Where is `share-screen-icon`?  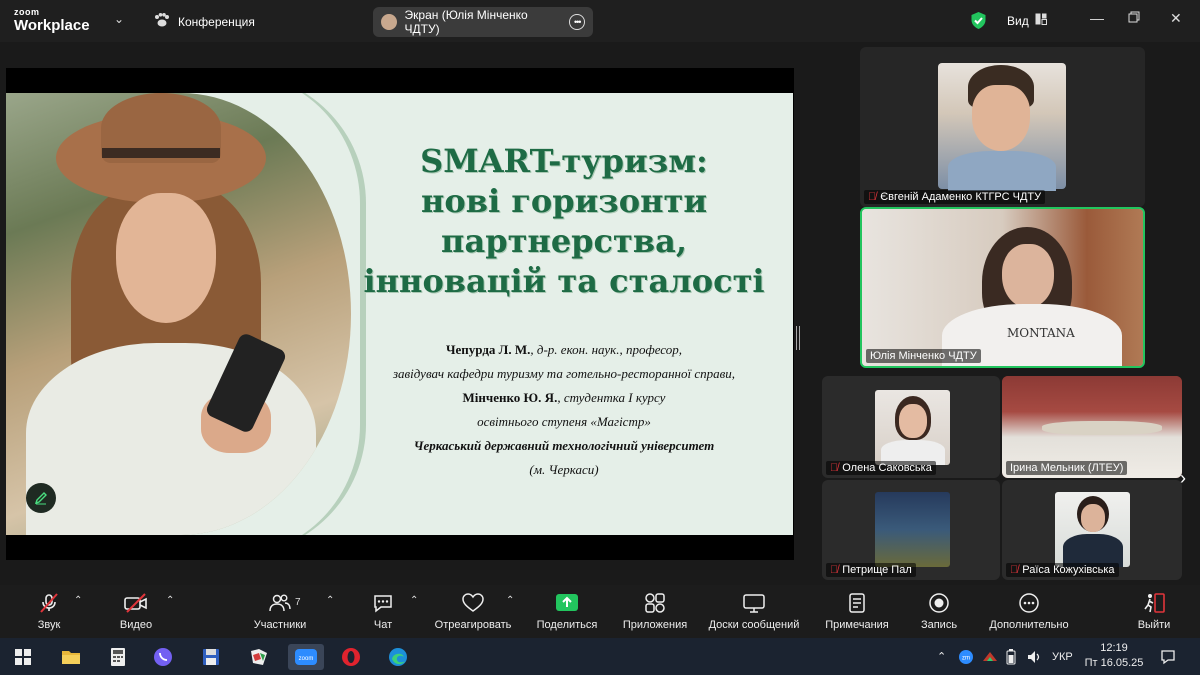 share-screen-icon is located at coordinates (567, 603).